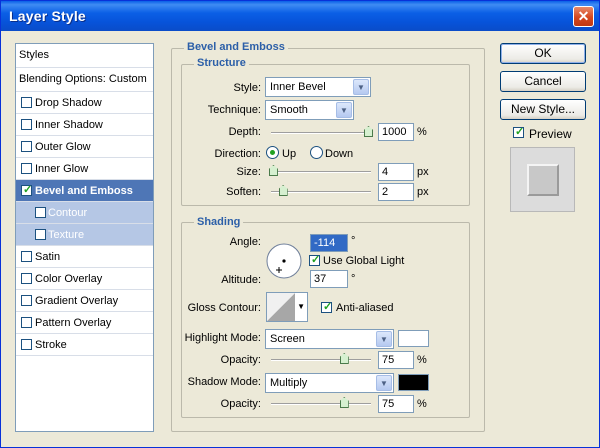 This screenshot has width=600, height=448. What do you see at coordinates (289, 154) in the screenshot?
I see `direction-up-label: Up` at bounding box center [289, 154].